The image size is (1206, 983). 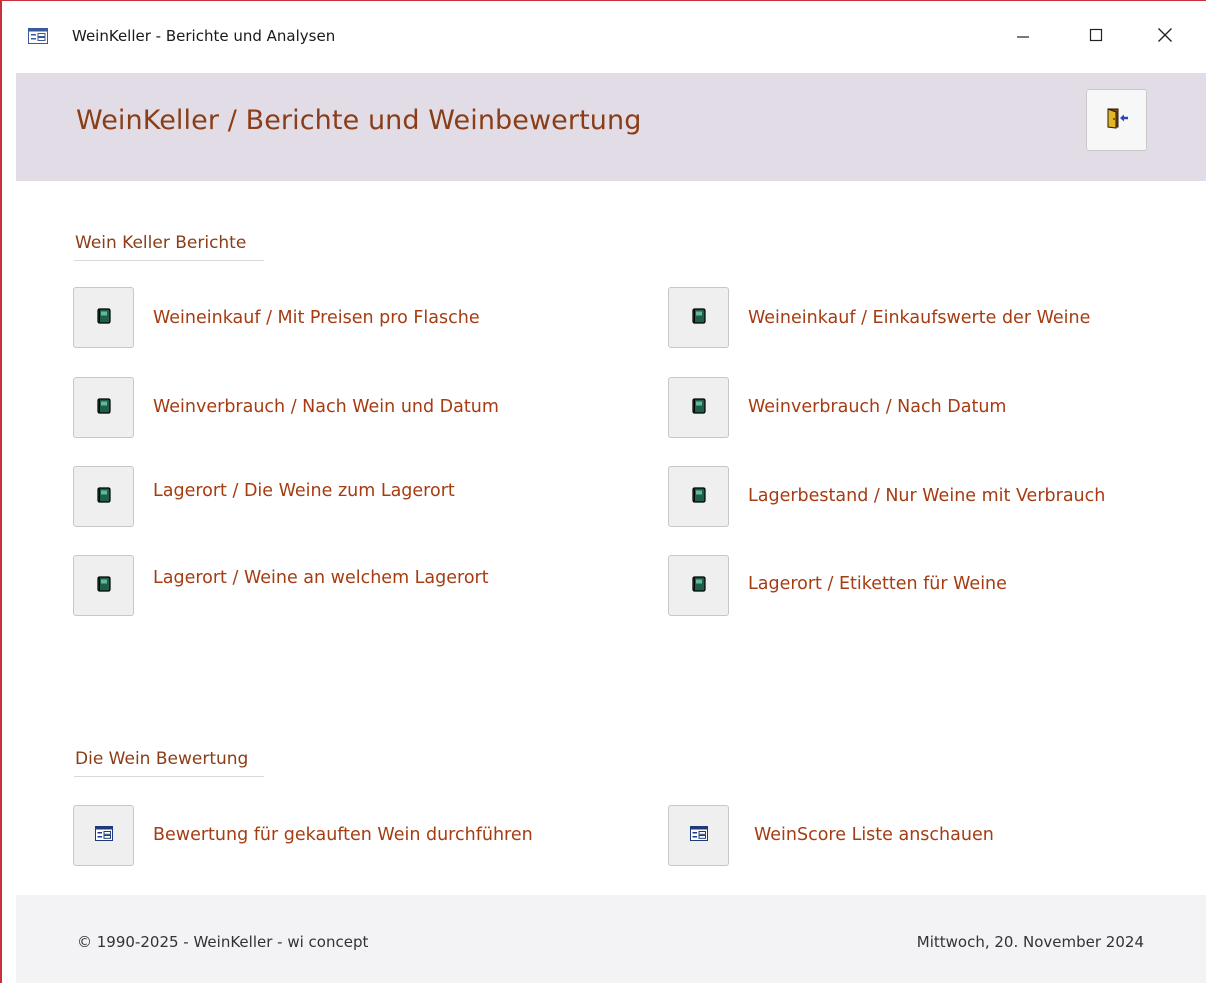 I want to click on report-label: Lagerort / Die Weine zum Lagerort, so click(x=304, y=491).